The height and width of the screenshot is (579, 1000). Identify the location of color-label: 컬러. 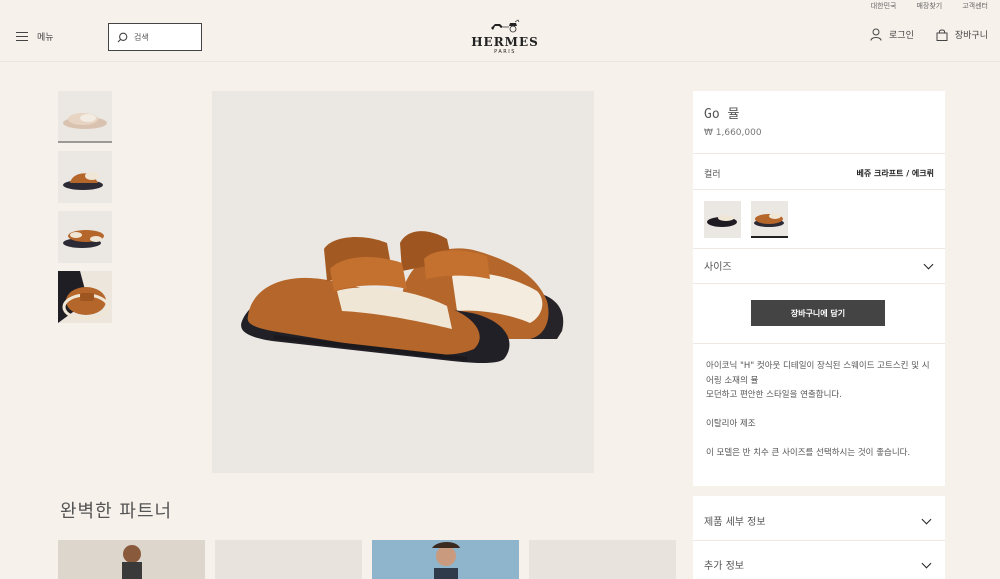
(712, 175).